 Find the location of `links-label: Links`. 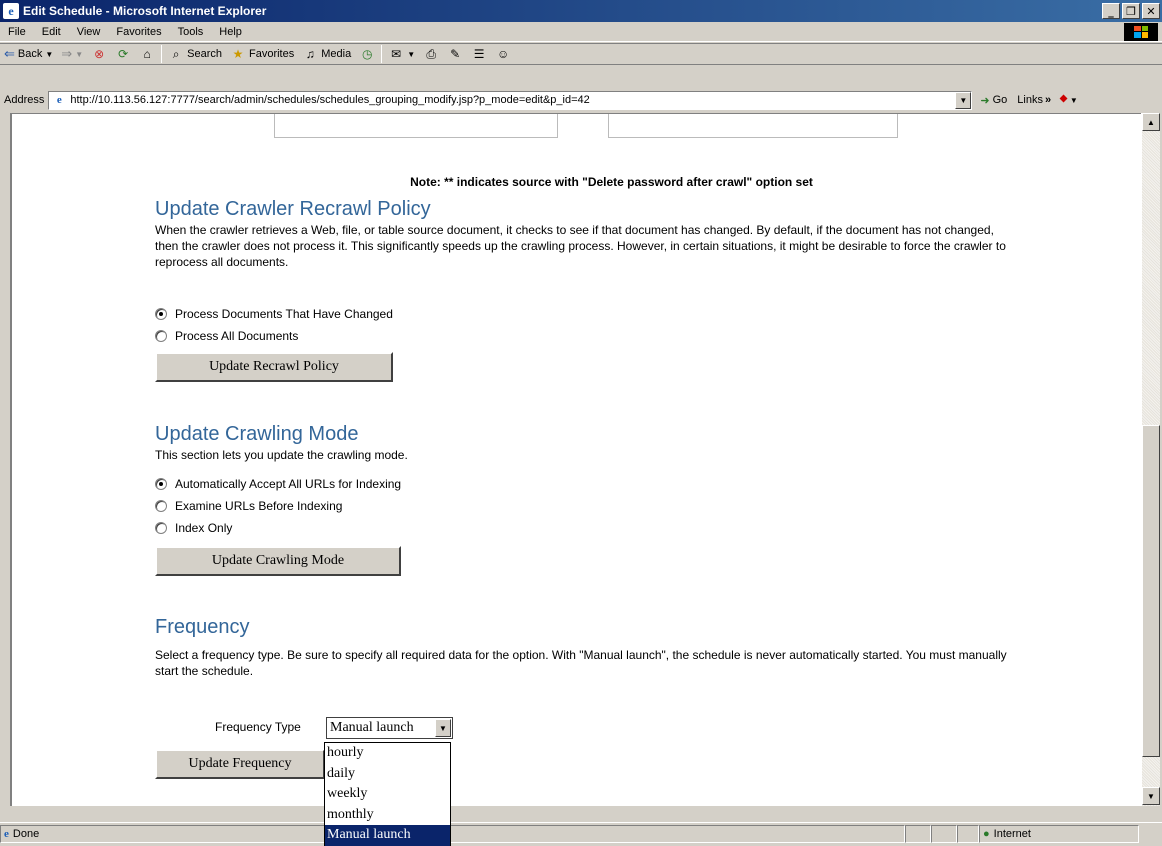

links-label: Links is located at coordinates (1030, 100).